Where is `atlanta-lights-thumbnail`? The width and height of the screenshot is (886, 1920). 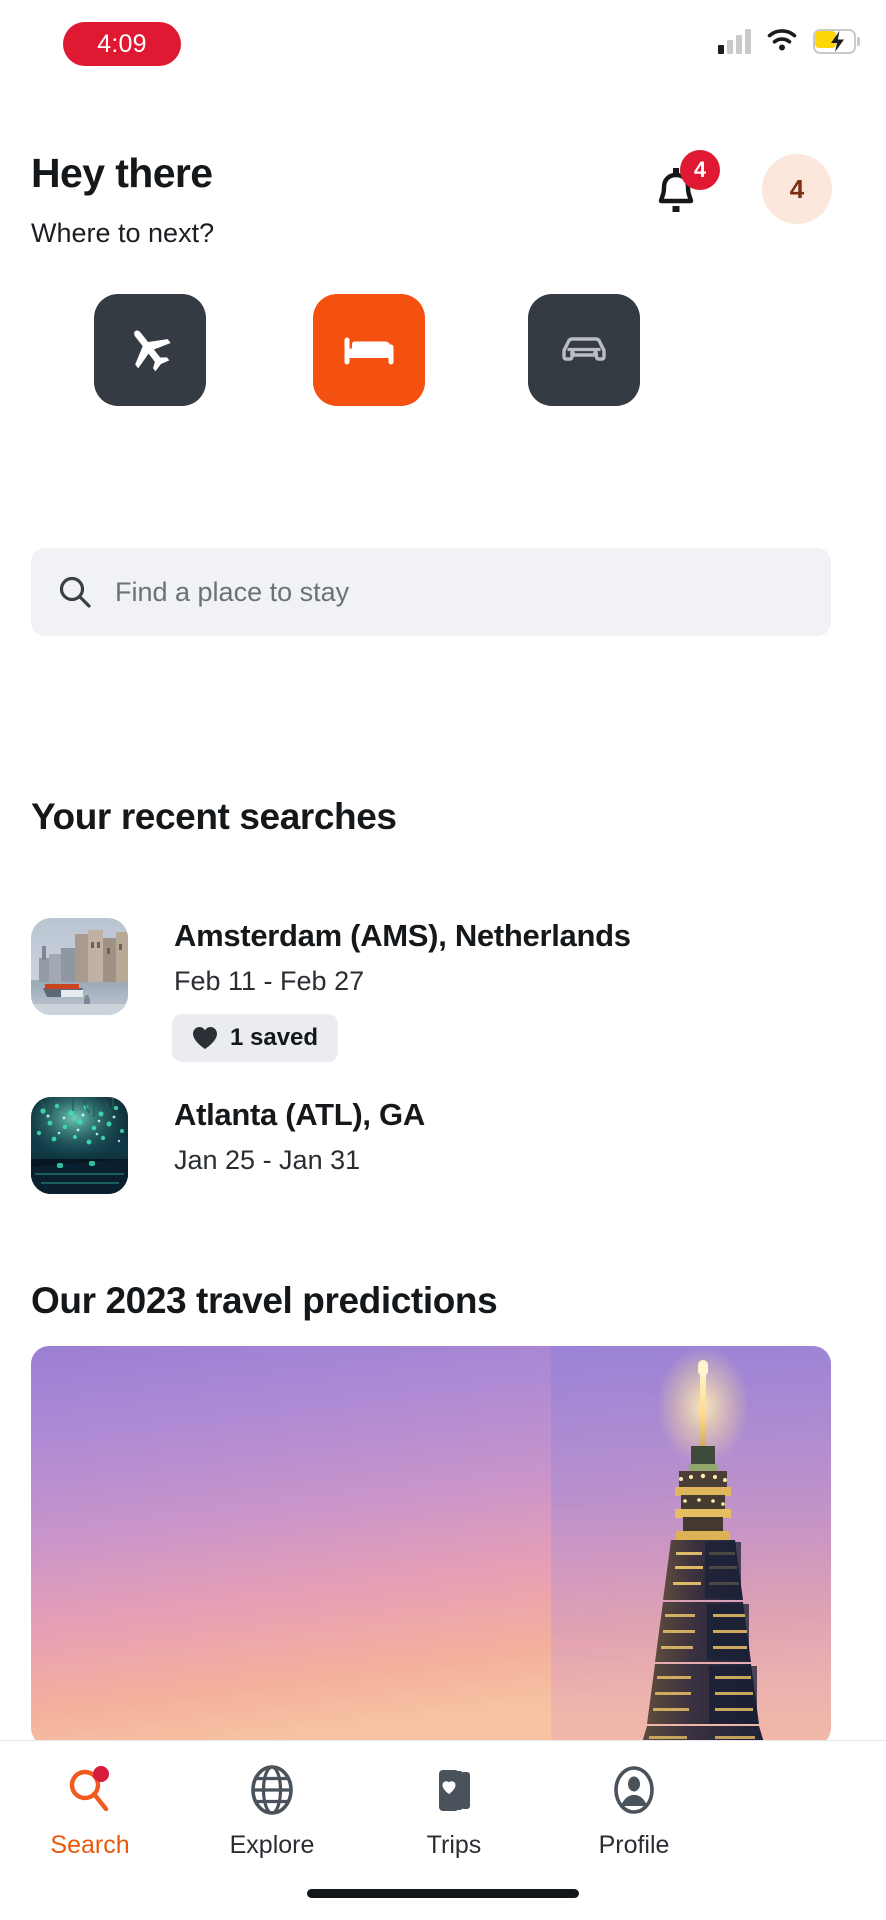 atlanta-lights-thumbnail is located at coordinates (79, 1145).